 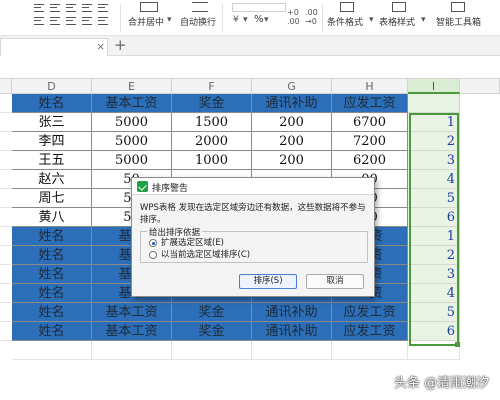 What do you see at coordinates (458, 7) in the screenshot?
I see `smart-toolbox-icon` at bounding box center [458, 7].